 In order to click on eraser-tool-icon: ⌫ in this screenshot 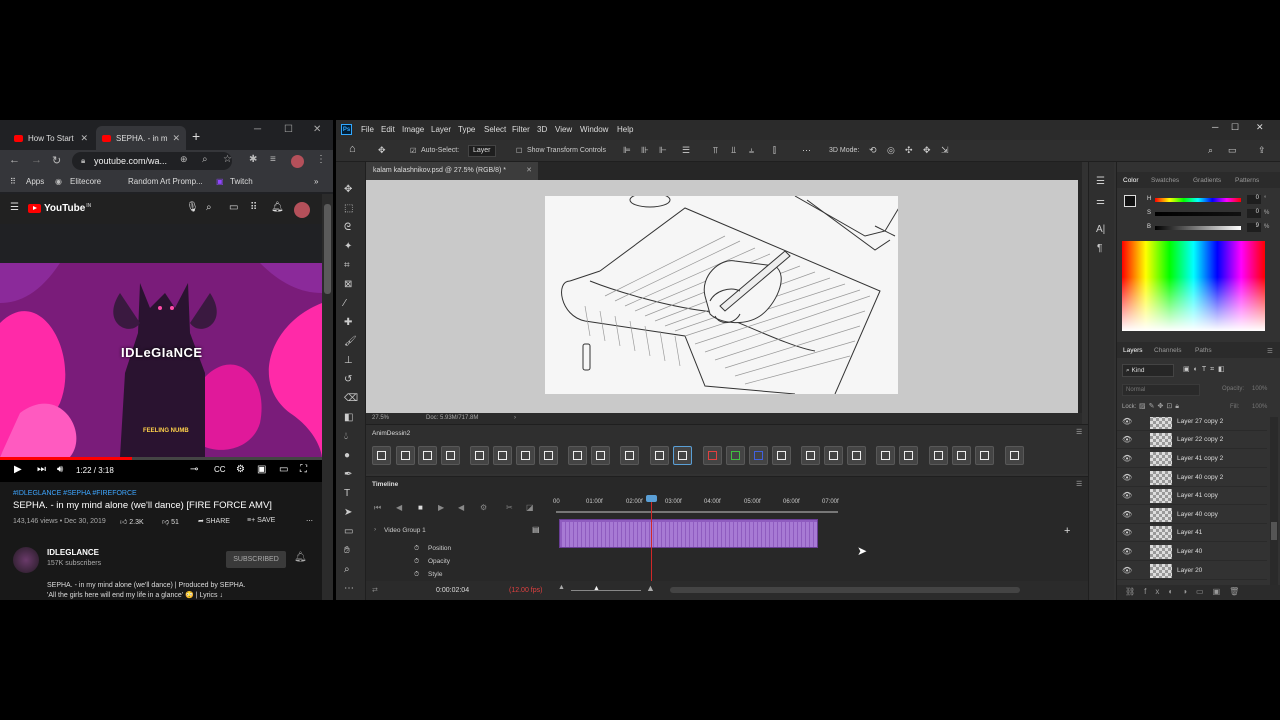, I will do `click(351, 398)`.